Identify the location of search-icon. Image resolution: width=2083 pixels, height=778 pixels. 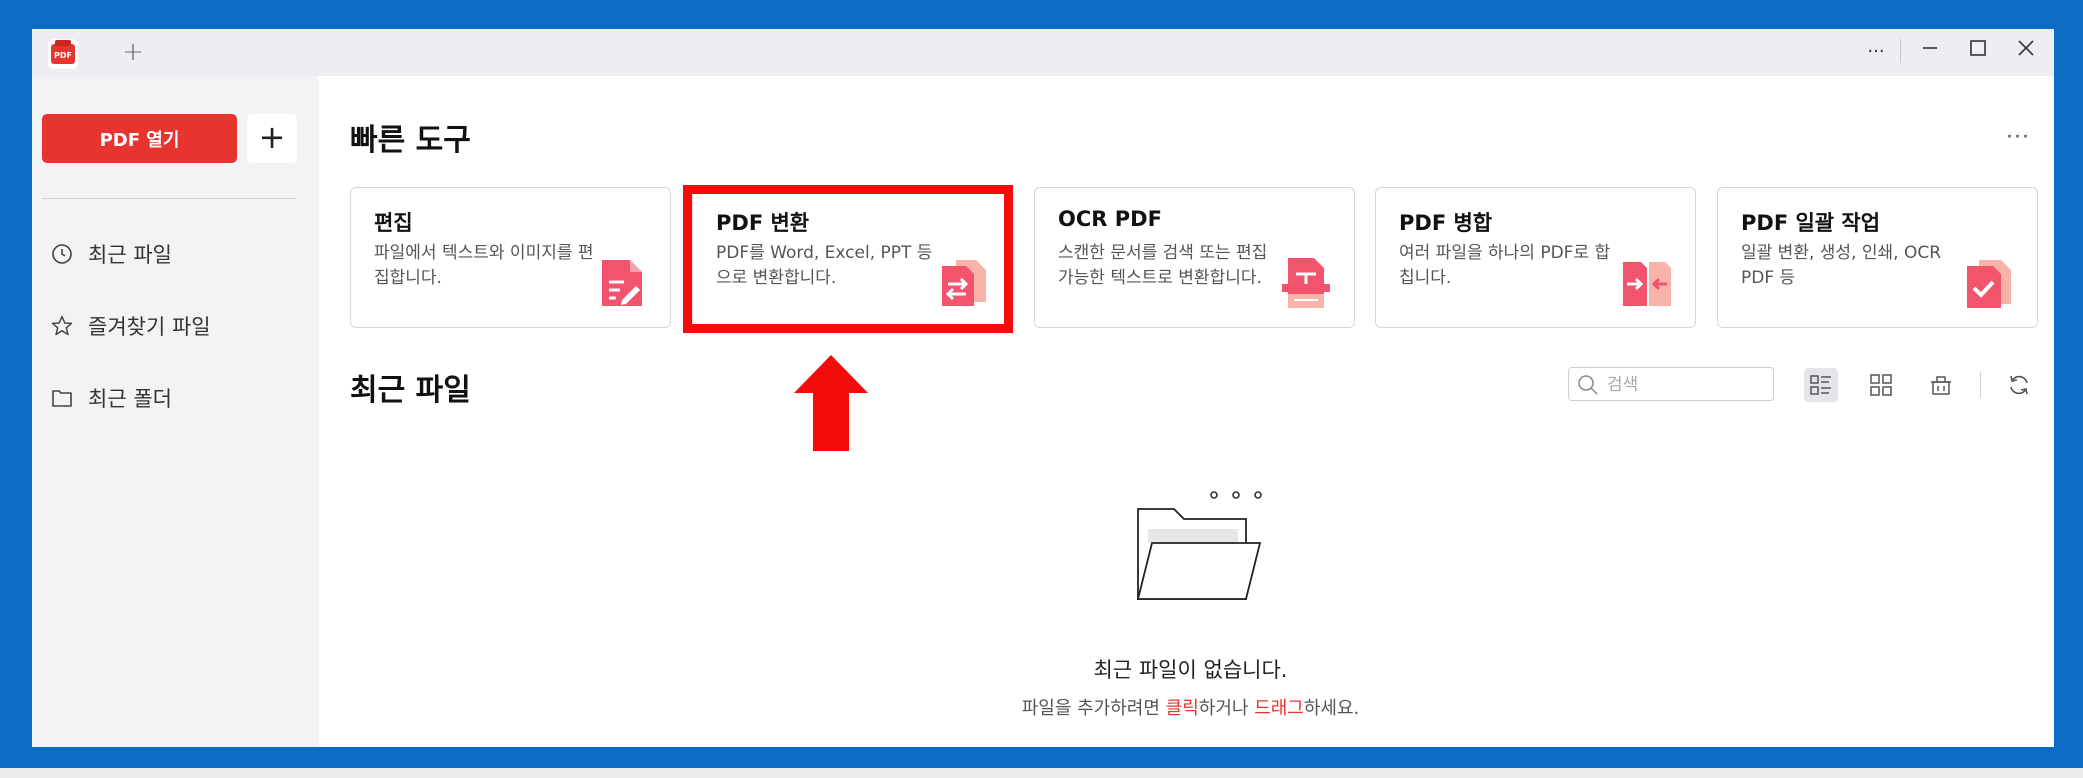
(1588, 385).